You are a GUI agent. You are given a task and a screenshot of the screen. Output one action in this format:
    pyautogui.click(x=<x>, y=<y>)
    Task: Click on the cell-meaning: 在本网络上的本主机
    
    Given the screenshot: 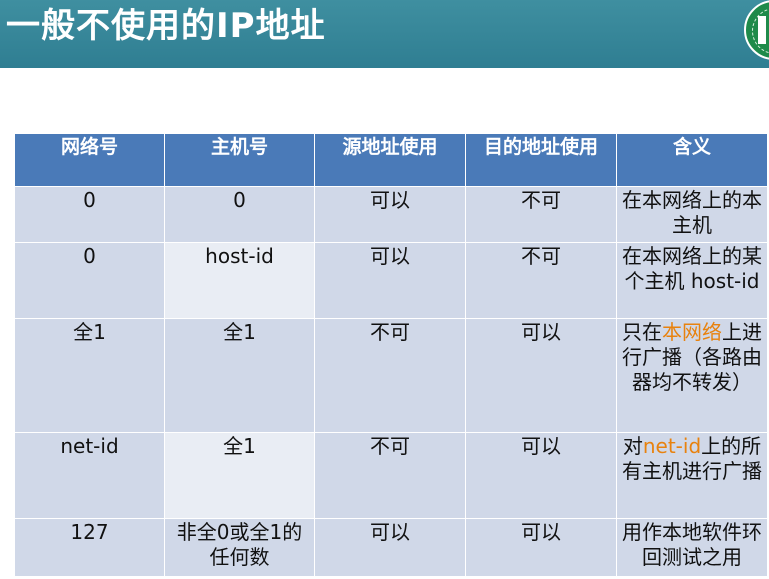 What is the action you would take?
    pyautogui.click(x=692, y=214)
    